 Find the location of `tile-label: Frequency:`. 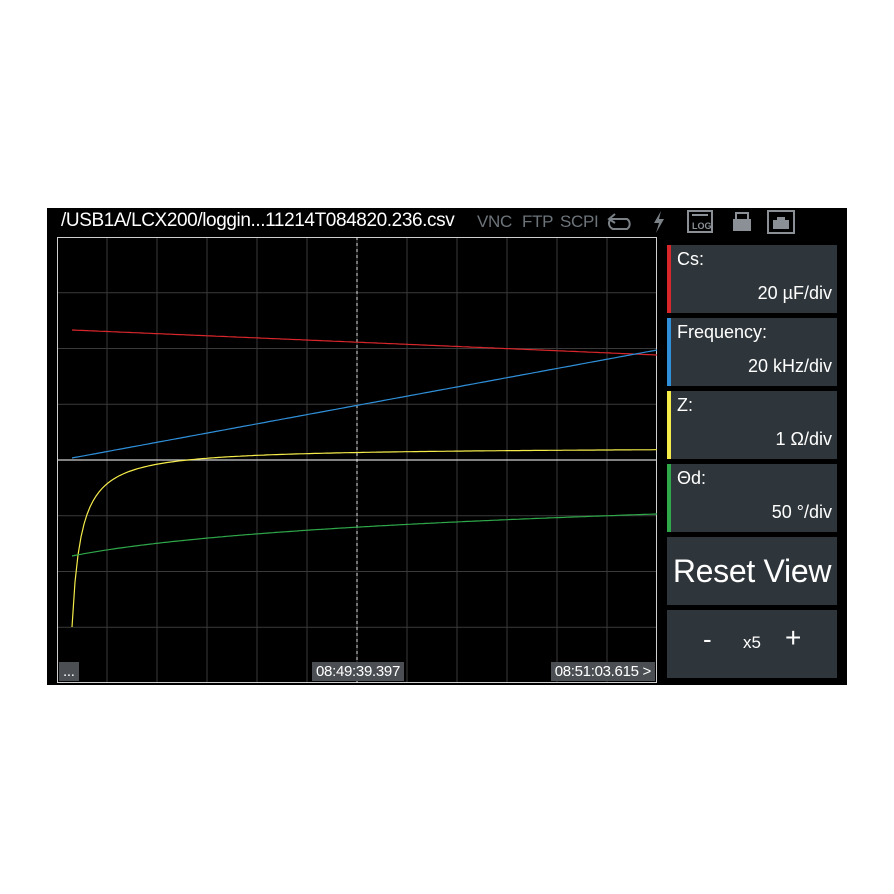

tile-label: Frequency: is located at coordinates (722, 332).